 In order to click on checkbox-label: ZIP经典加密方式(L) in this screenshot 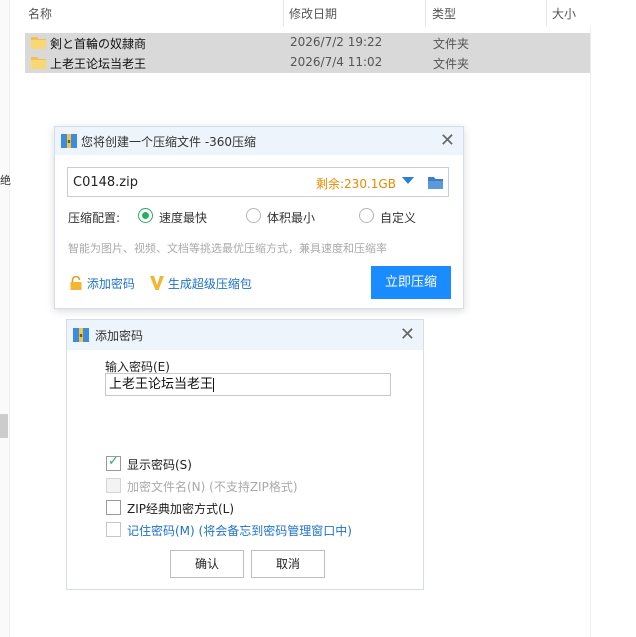, I will do `click(181, 509)`.